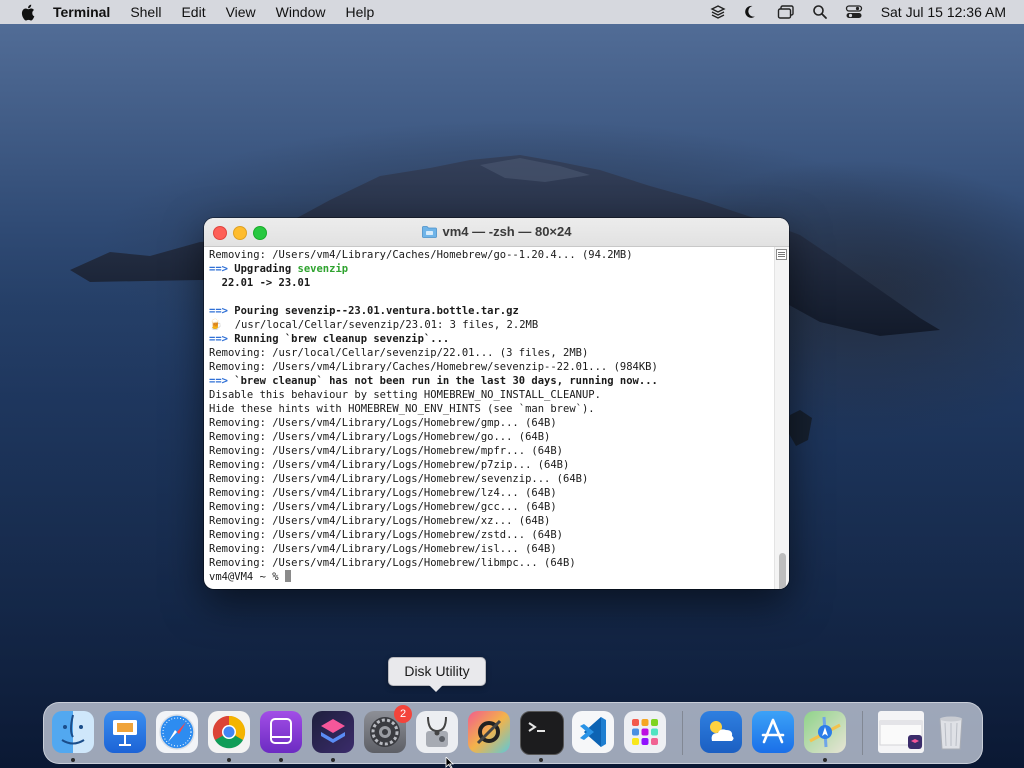 The height and width of the screenshot is (768, 1024). Describe the element at coordinates (262, 269) in the screenshot. I see `terminal-text: Upgrading` at that location.